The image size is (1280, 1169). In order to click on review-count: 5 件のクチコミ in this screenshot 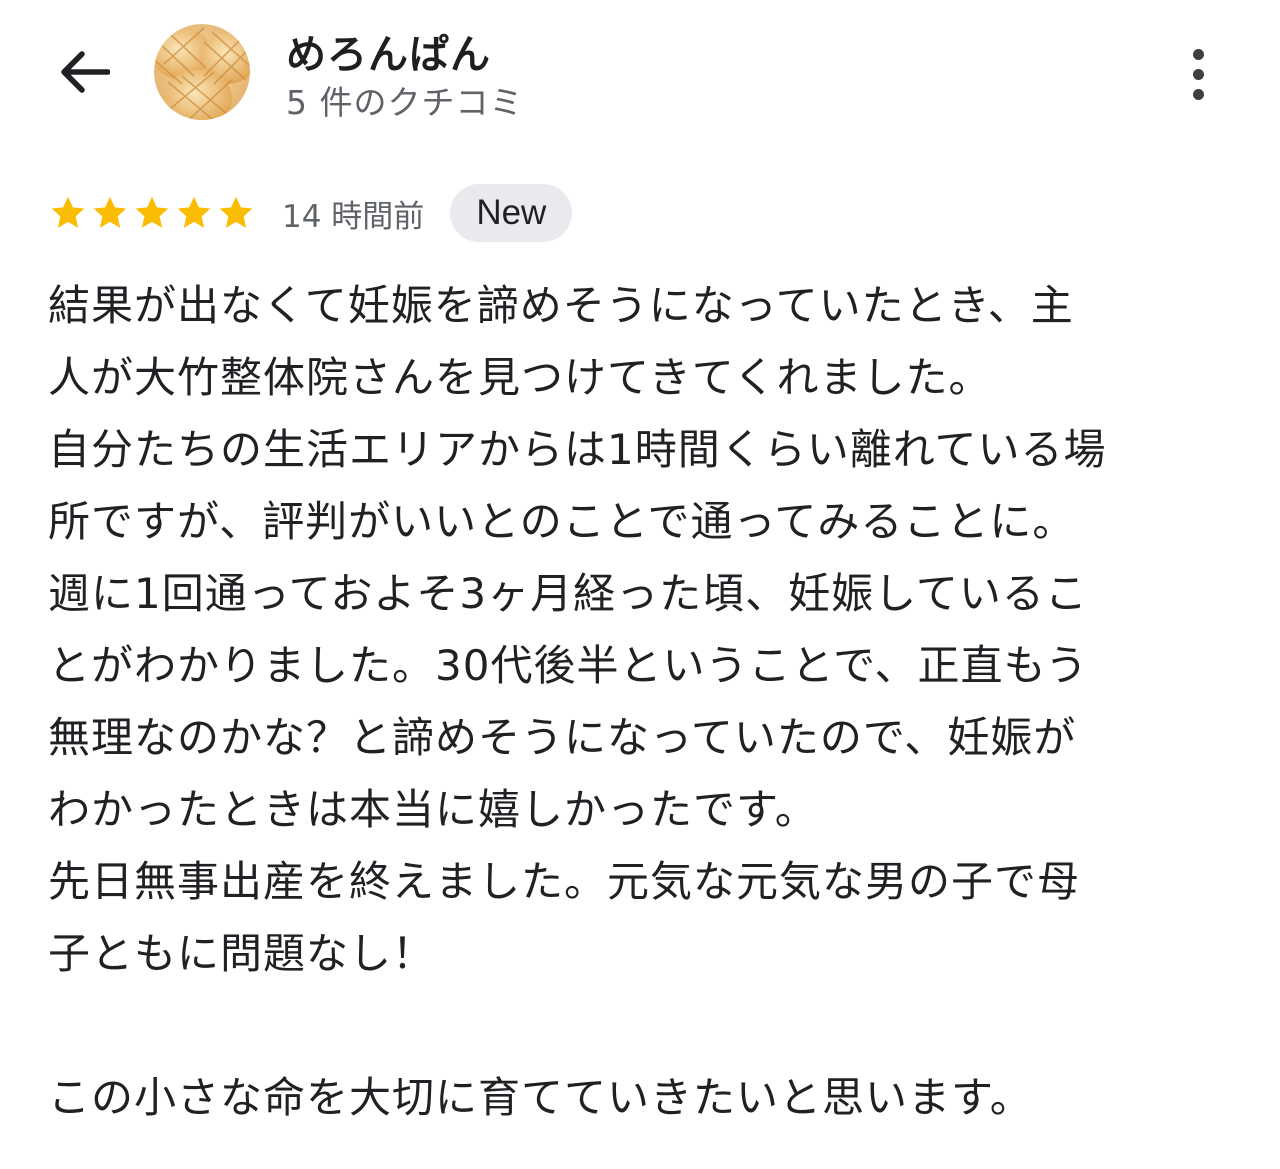, I will do `click(405, 100)`.